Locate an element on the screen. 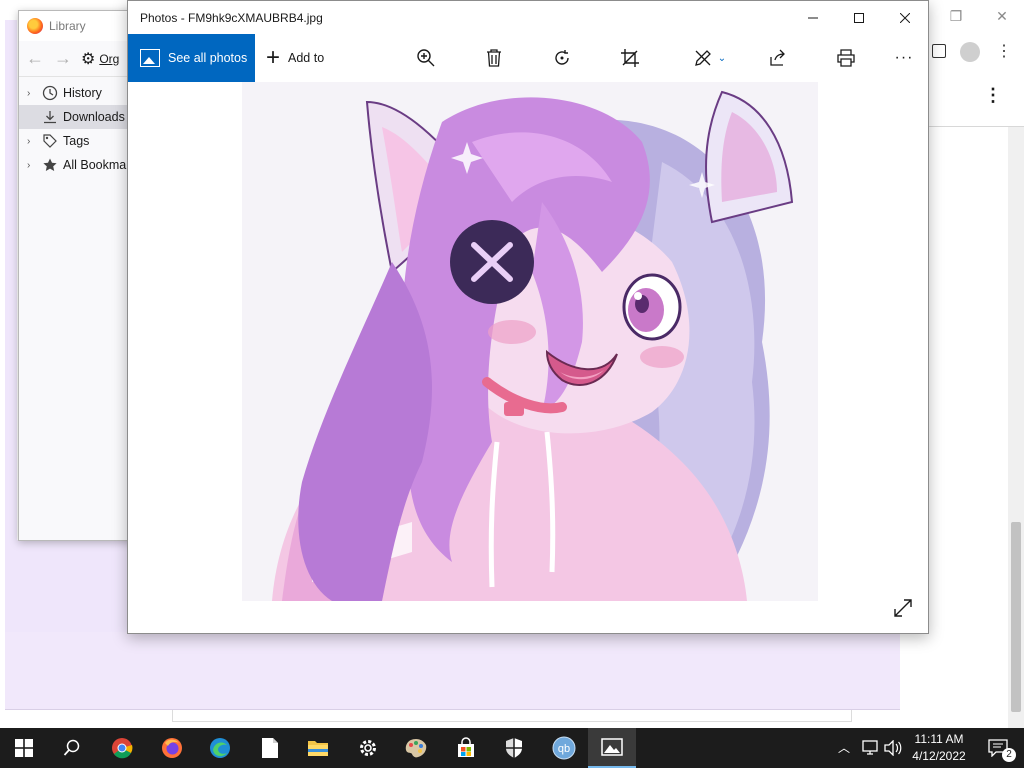  taskbar-edge is located at coordinates (220, 748).